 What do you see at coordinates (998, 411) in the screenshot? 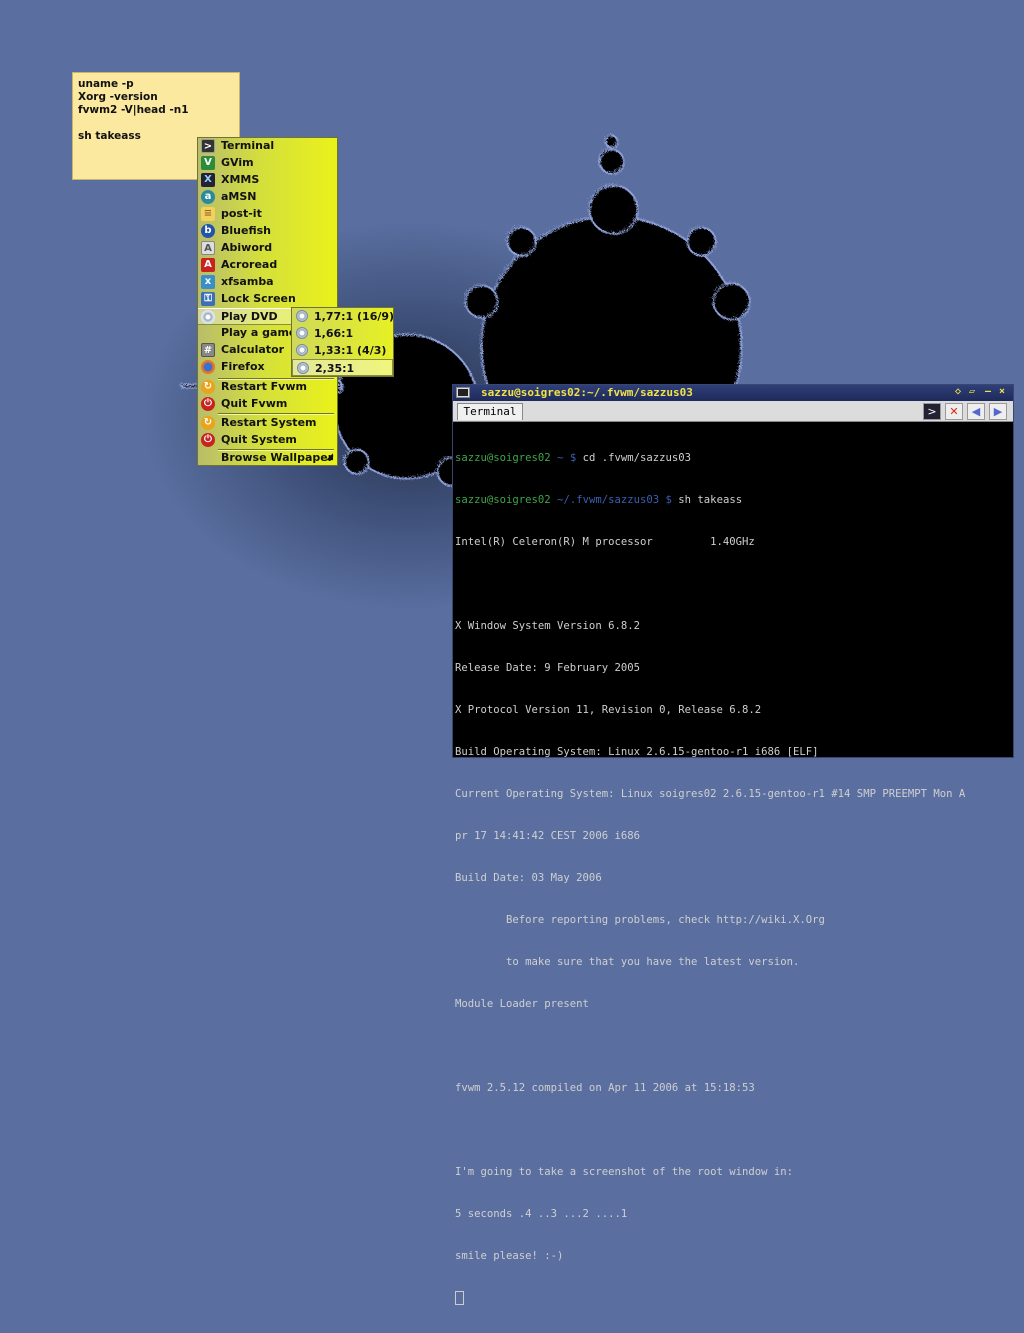
I see `next-tab-icon: ▶` at bounding box center [998, 411].